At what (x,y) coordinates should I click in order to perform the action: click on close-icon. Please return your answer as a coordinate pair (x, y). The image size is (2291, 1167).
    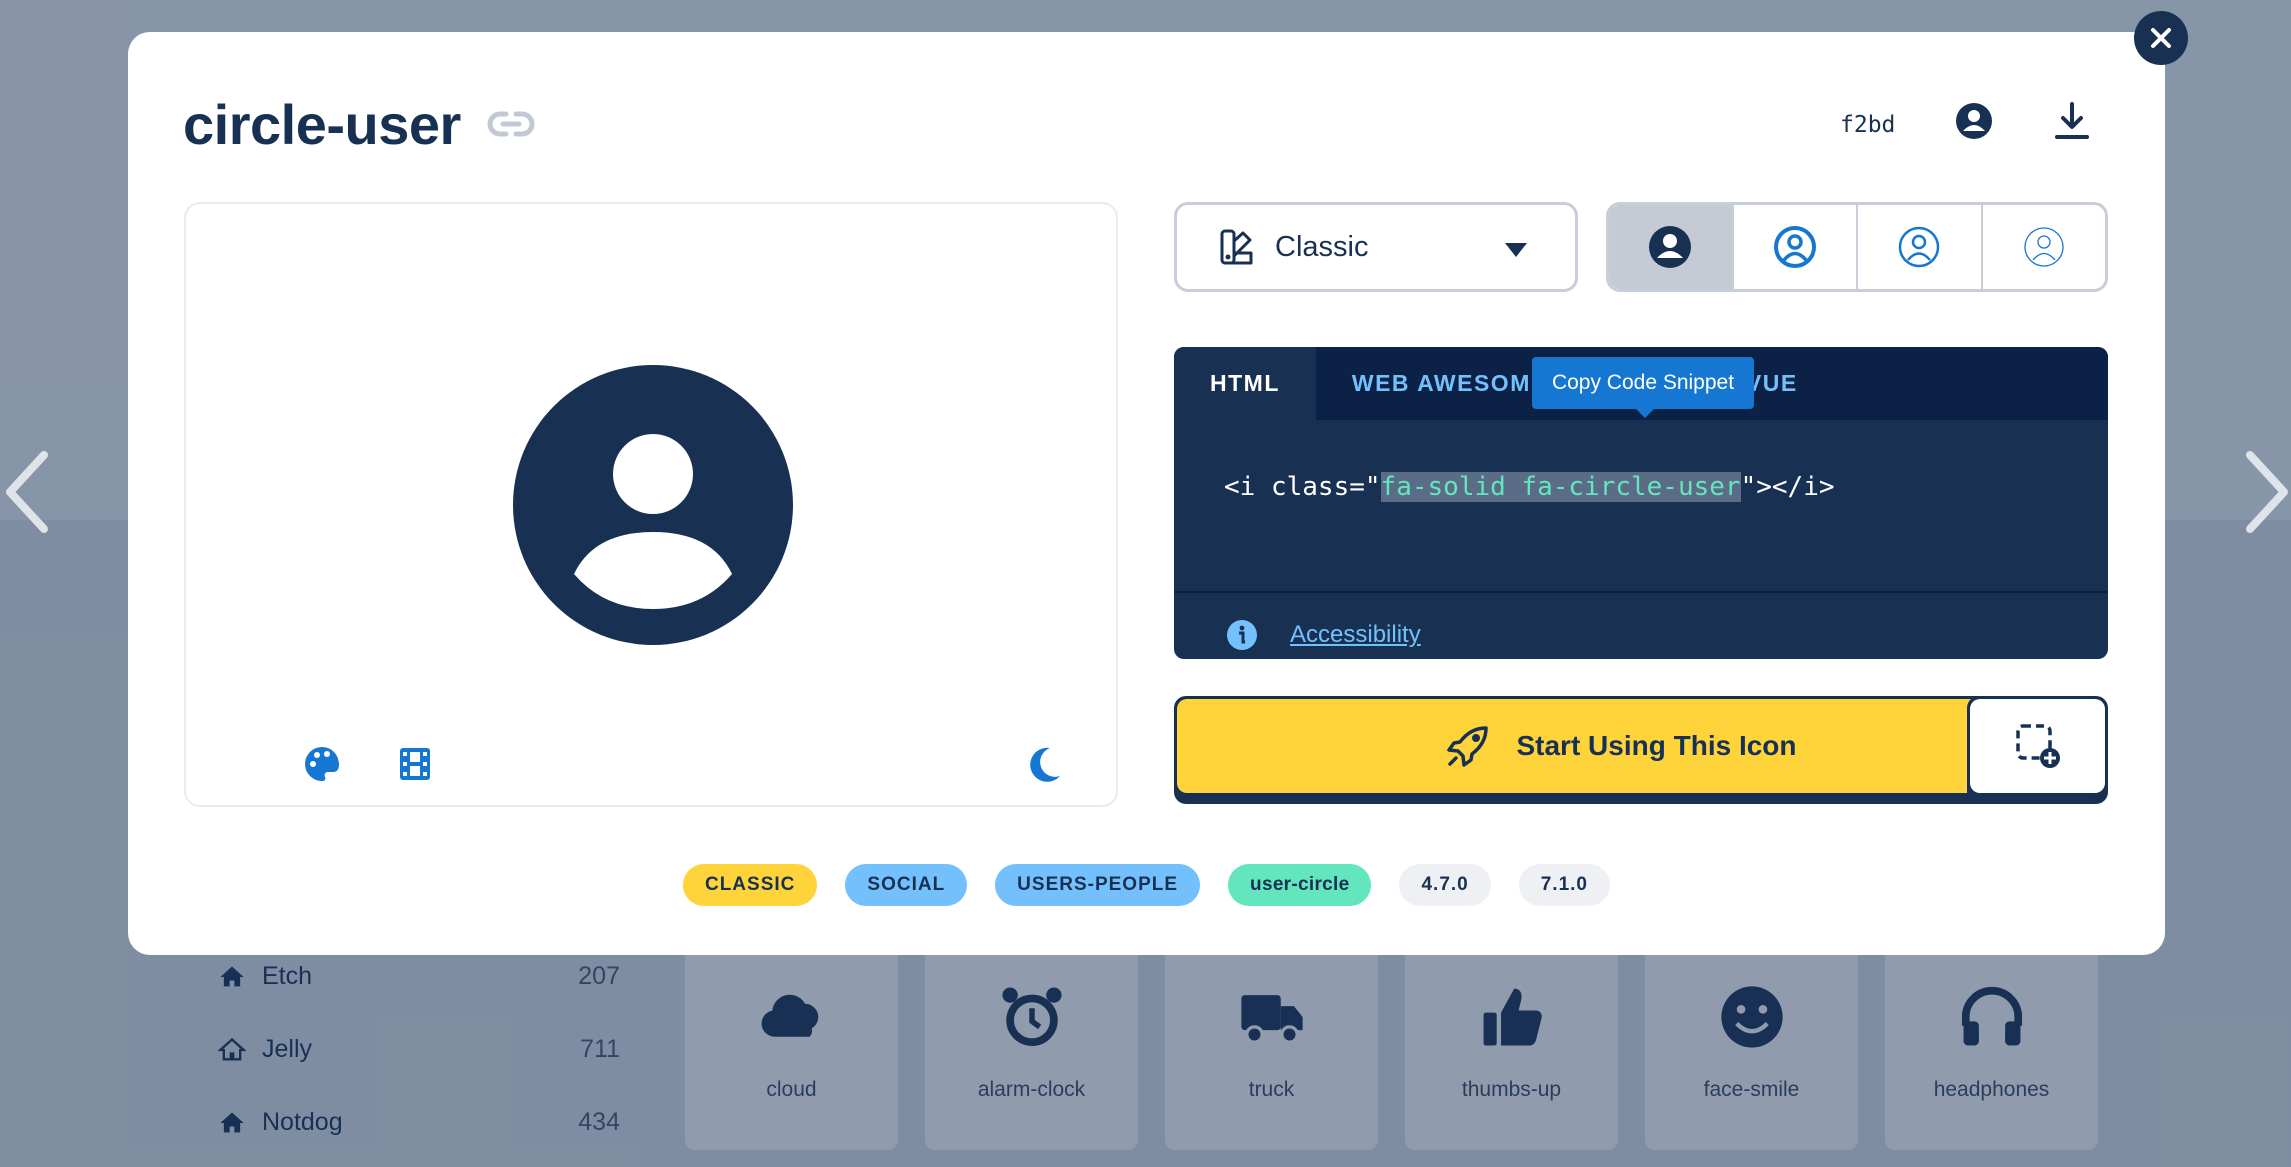
    Looking at the image, I should click on (2161, 38).